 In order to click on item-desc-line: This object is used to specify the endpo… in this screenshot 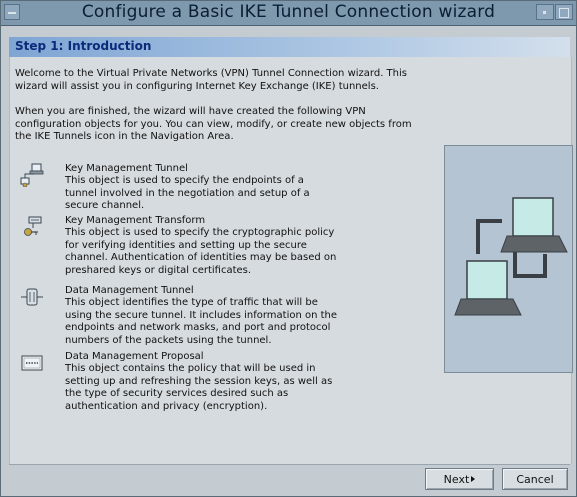, I will do `click(184, 180)`.